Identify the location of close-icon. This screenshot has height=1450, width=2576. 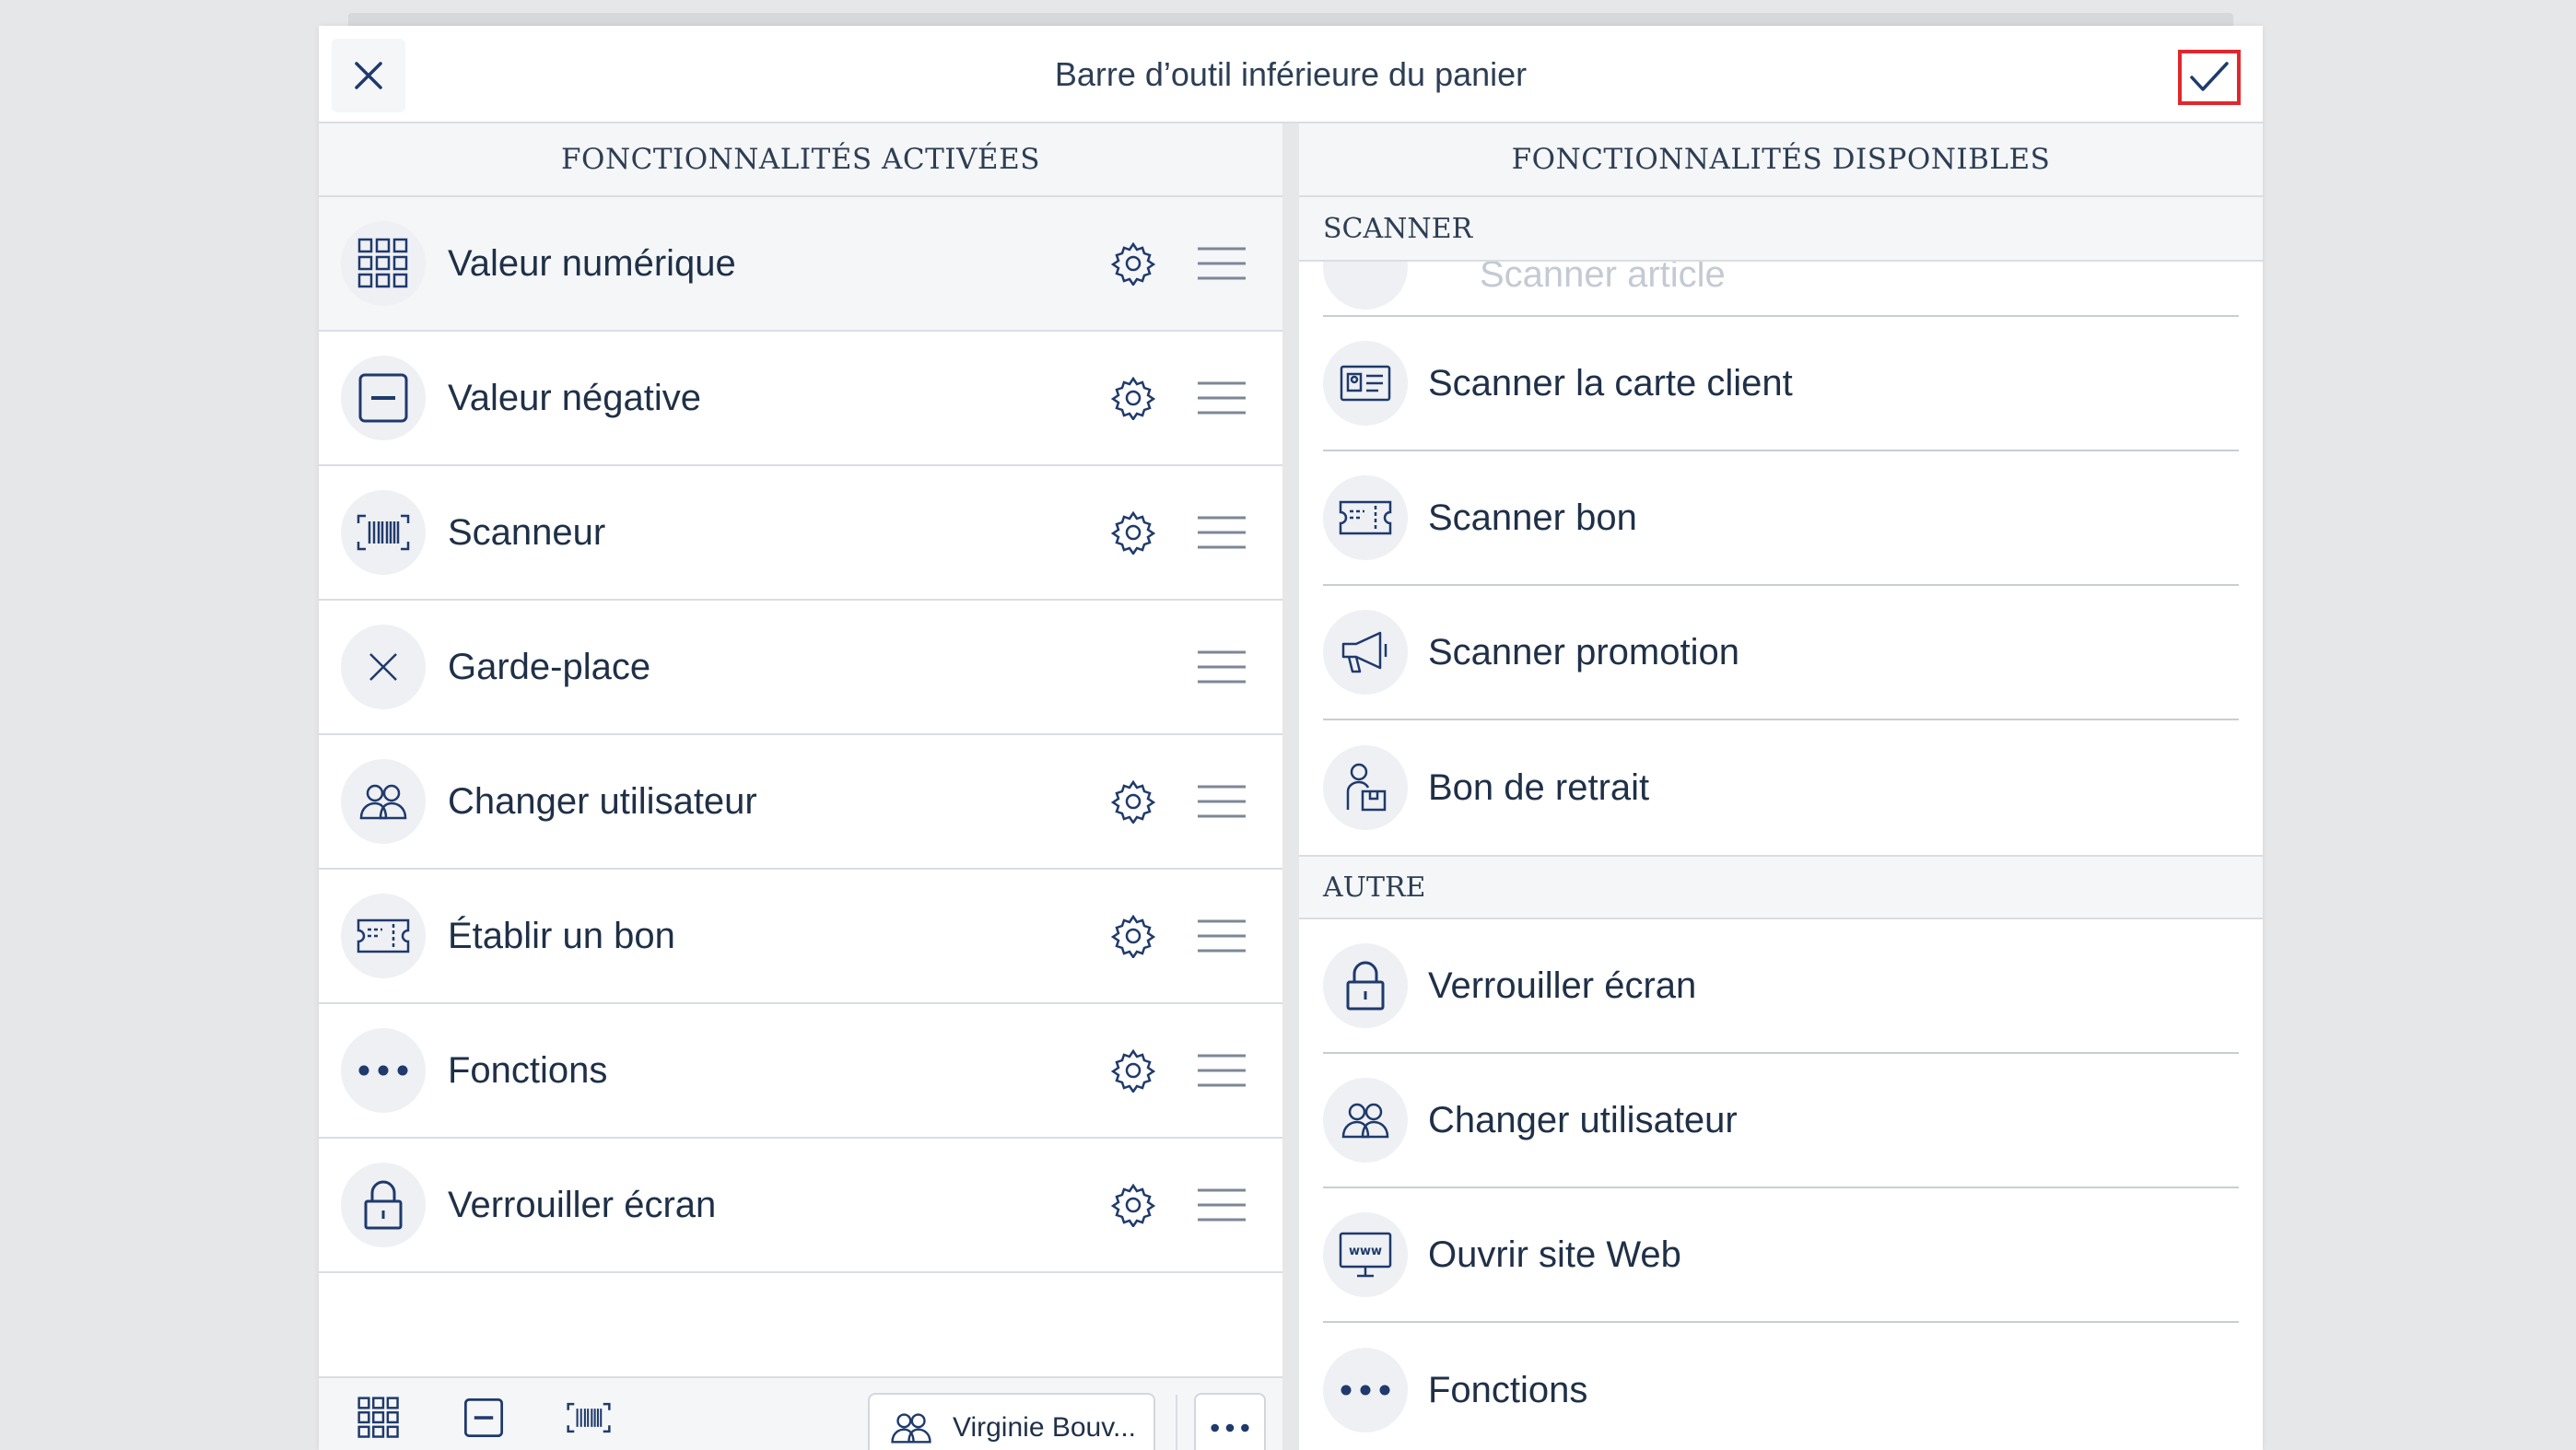
(368, 76).